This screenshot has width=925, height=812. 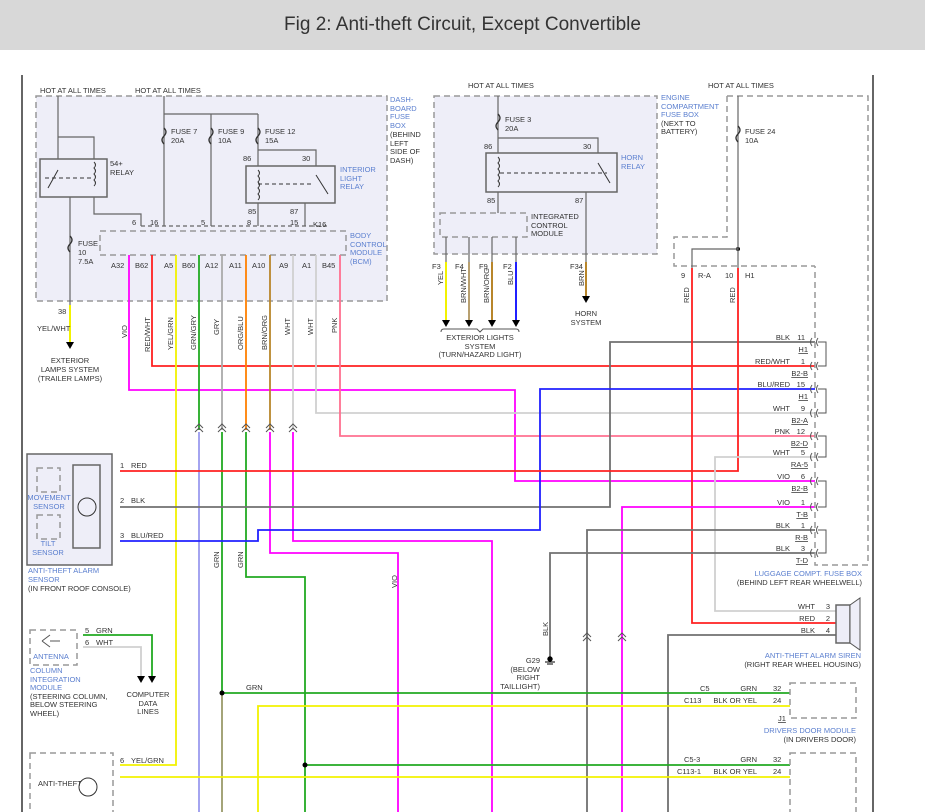 What do you see at coordinates (294, 222) in the screenshot?
I see `bcm-pin: 15` at bounding box center [294, 222].